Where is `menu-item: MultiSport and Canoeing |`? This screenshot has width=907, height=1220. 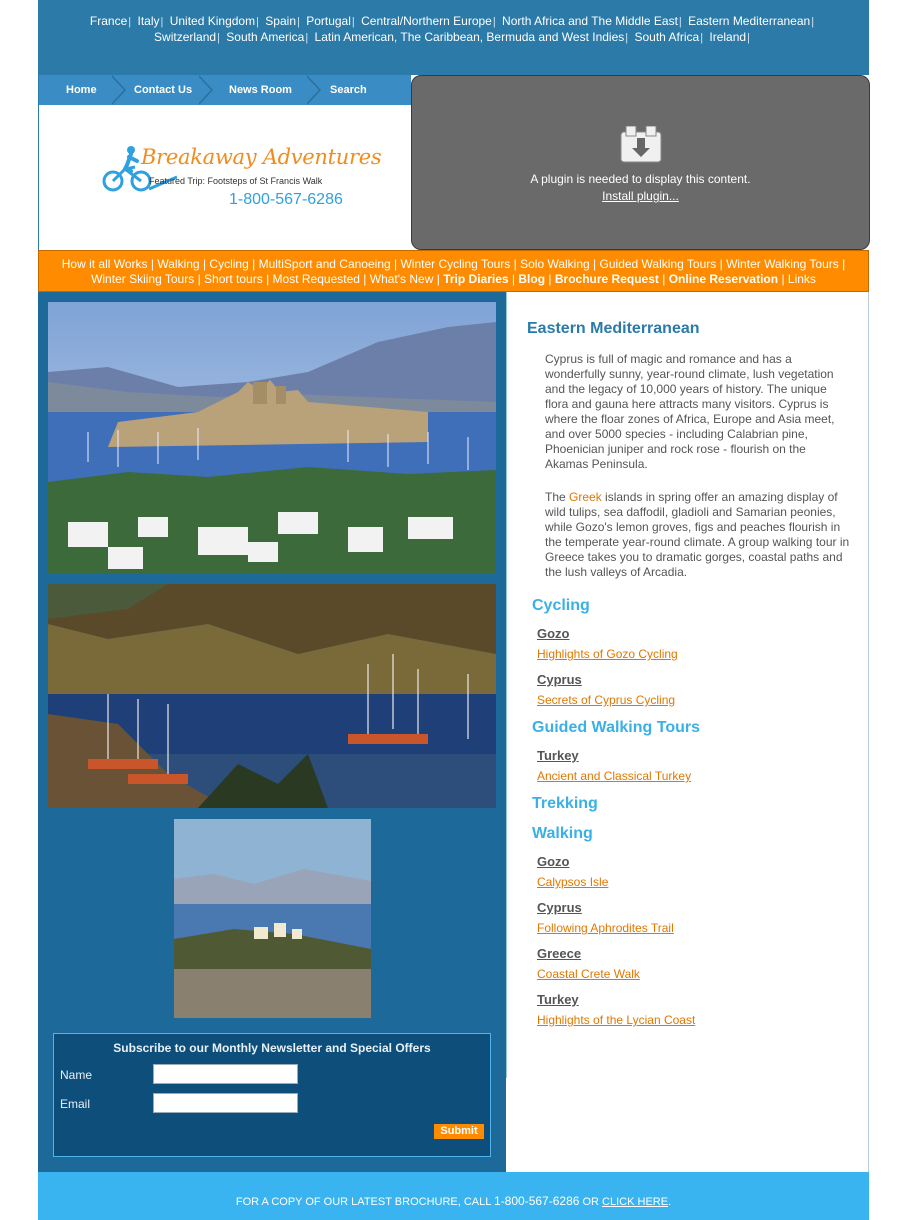 menu-item: MultiSport and Canoeing | is located at coordinates (330, 264).